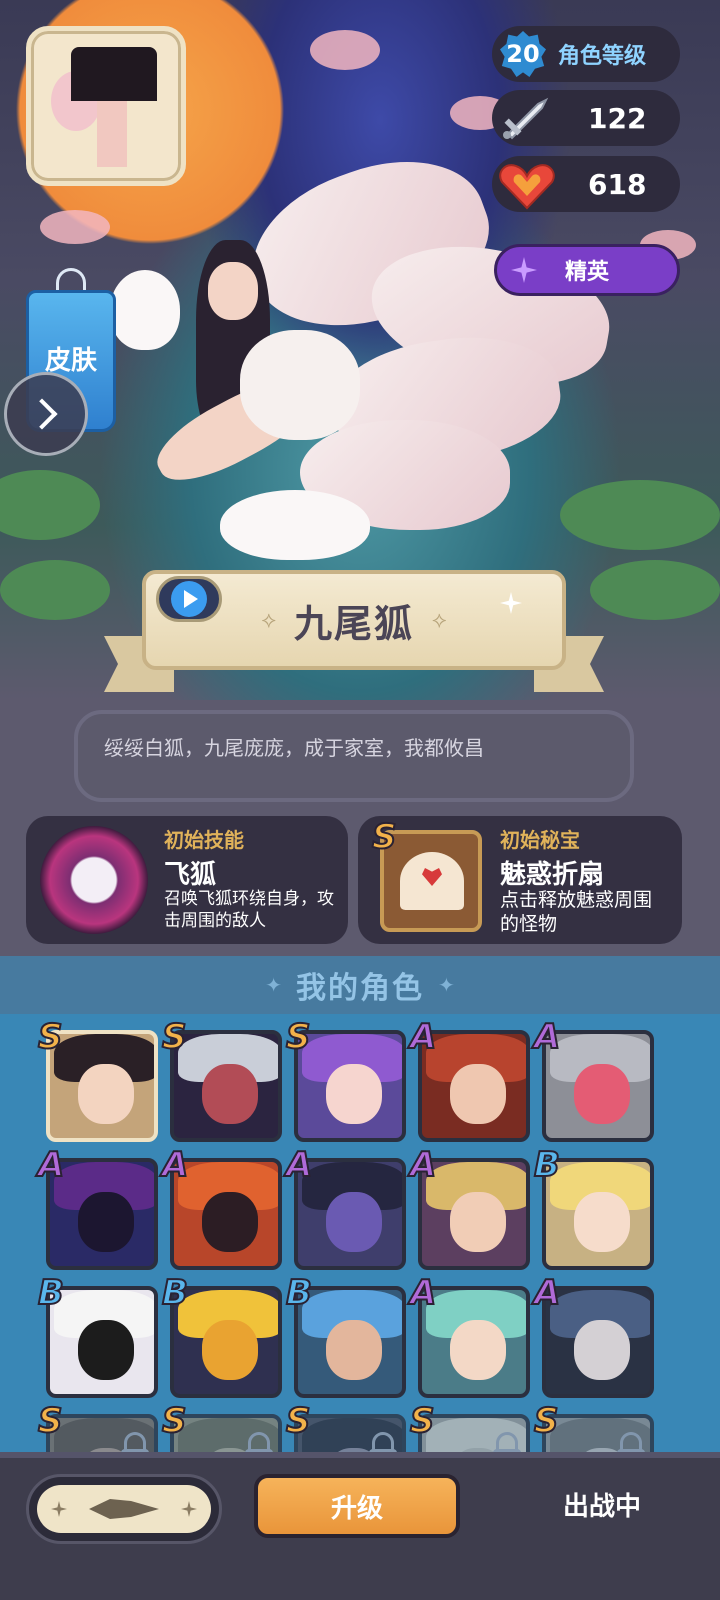 The image size is (720, 1600). I want to click on level-stat: 20 角色等级, so click(586, 54).